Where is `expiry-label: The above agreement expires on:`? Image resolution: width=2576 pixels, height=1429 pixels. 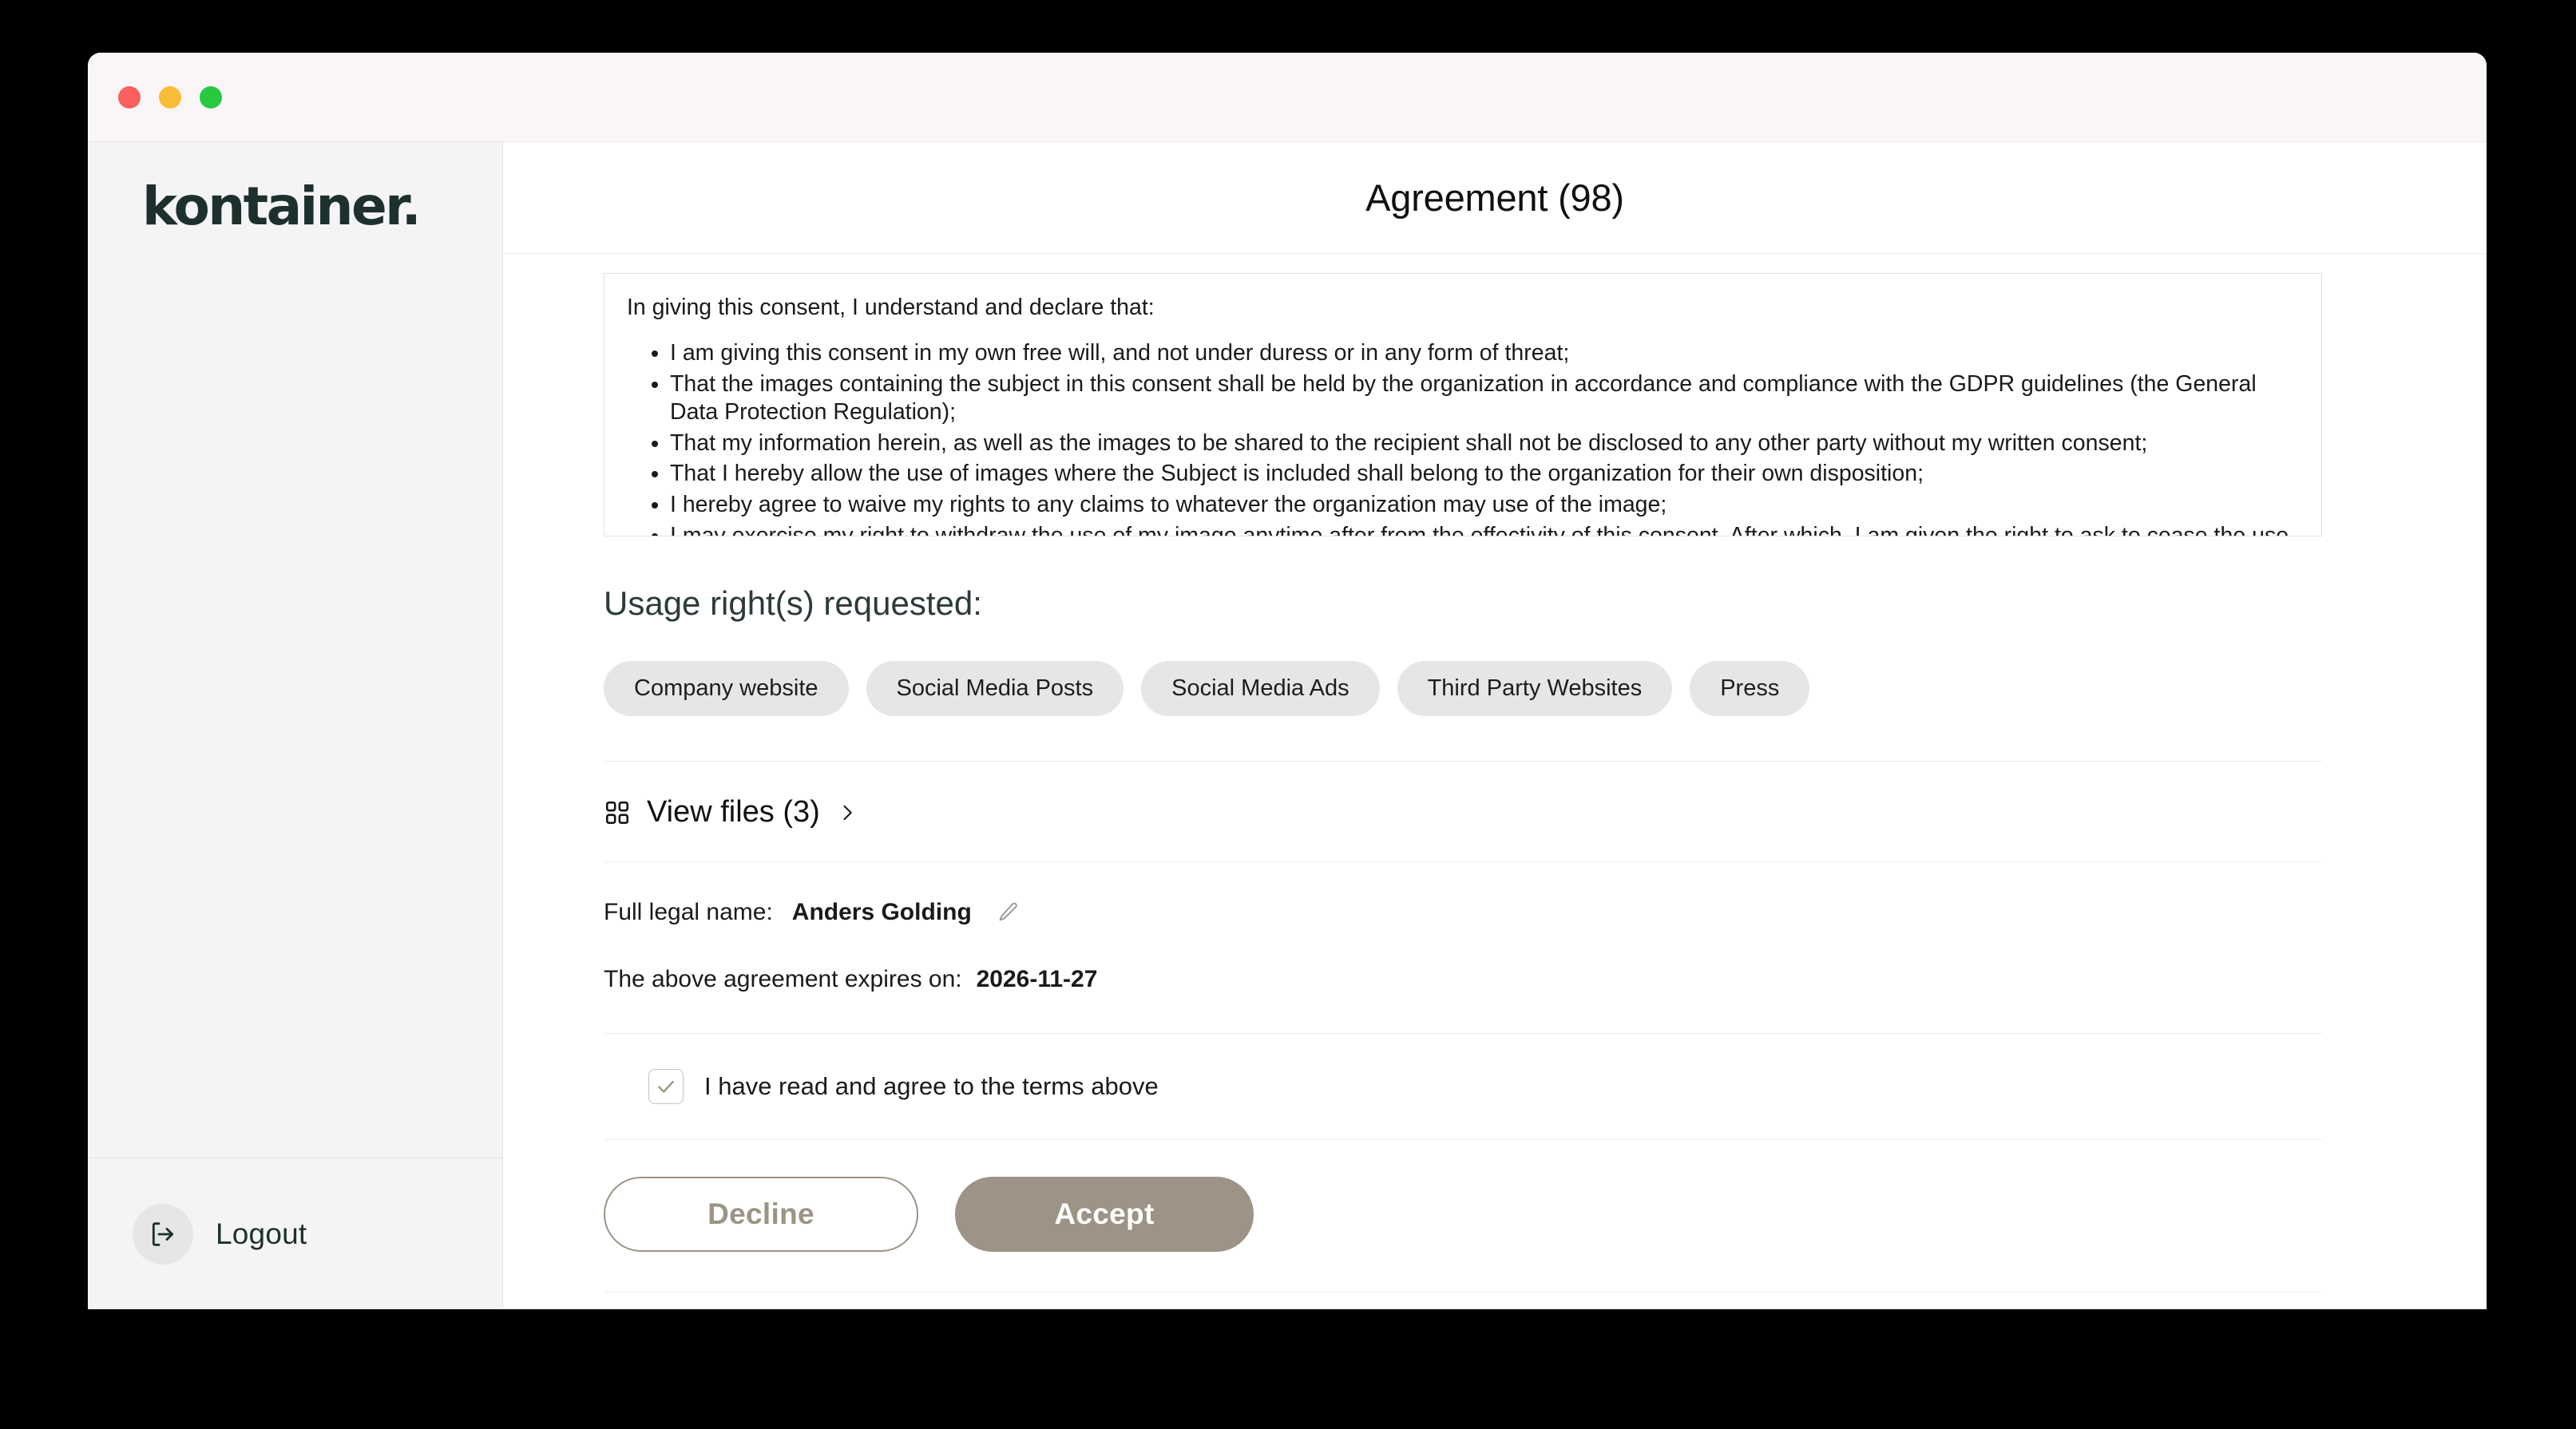 expiry-label: The above agreement expires on: is located at coordinates (783, 979).